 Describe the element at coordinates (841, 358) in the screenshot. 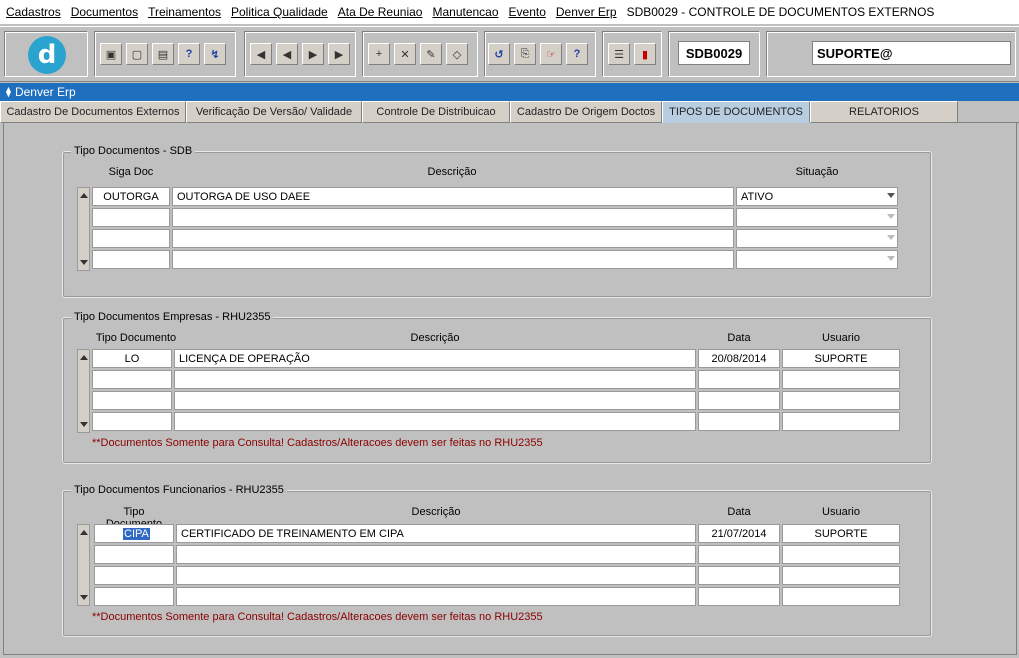

I see `empresas-user-cell: SUPORTE` at that location.